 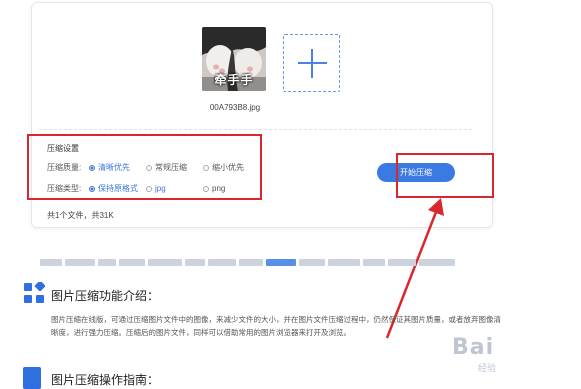 What do you see at coordinates (445, 175) in the screenshot?
I see `annotation-box-button` at bounding box center [445, 175].